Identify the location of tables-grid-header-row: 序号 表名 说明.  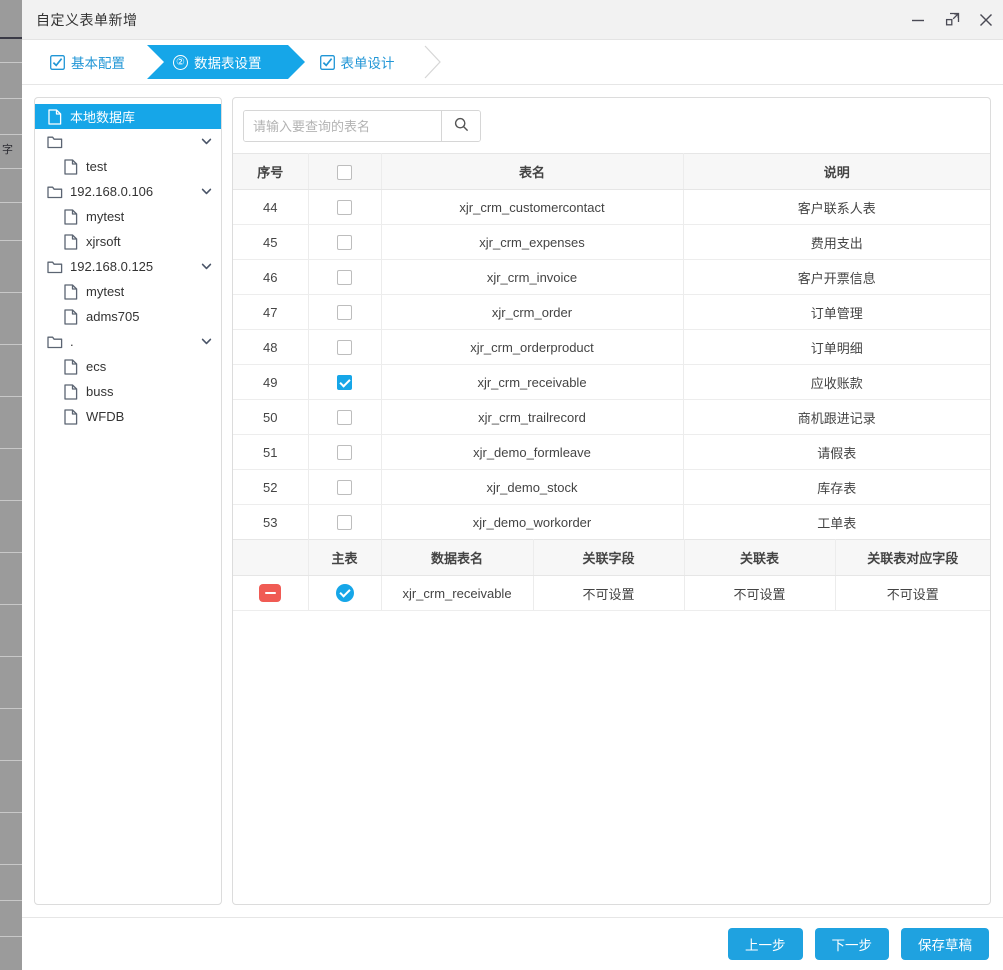
(611, 171).